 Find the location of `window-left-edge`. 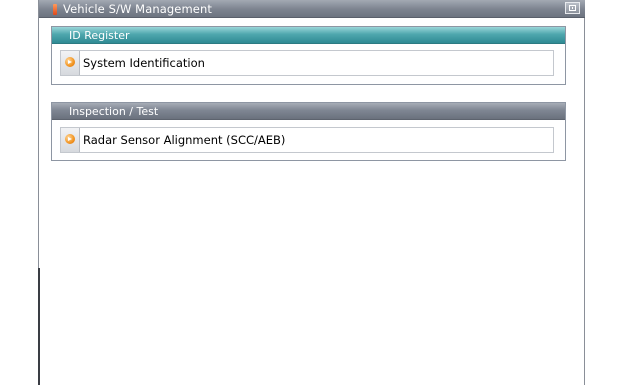

window-left-edge is located at coordinates (39, 326).